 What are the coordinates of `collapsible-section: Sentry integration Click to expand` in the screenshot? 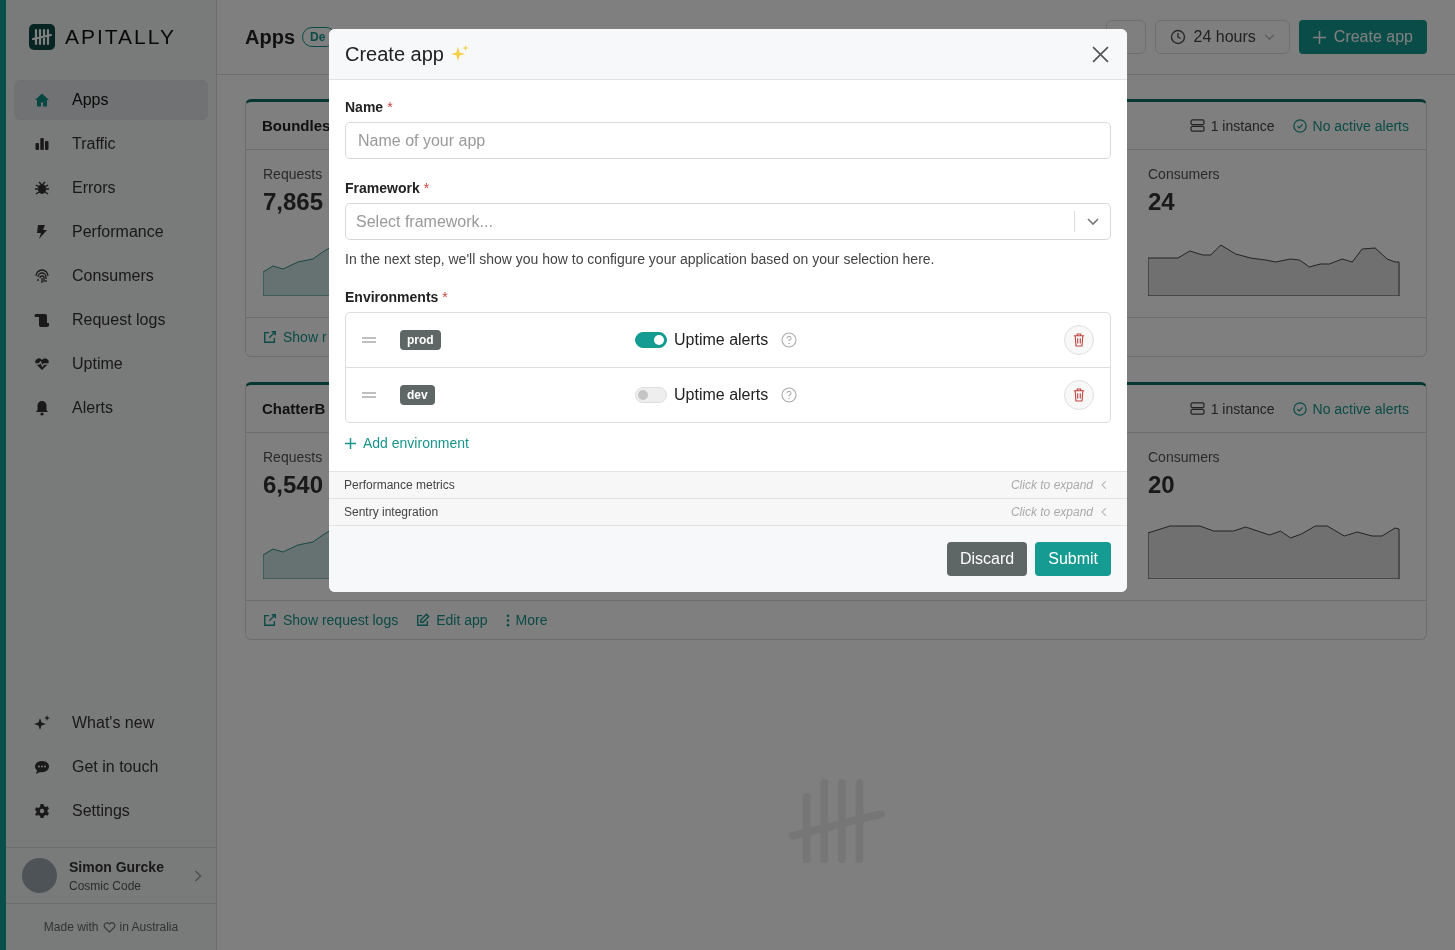 It's located at (728, 511).